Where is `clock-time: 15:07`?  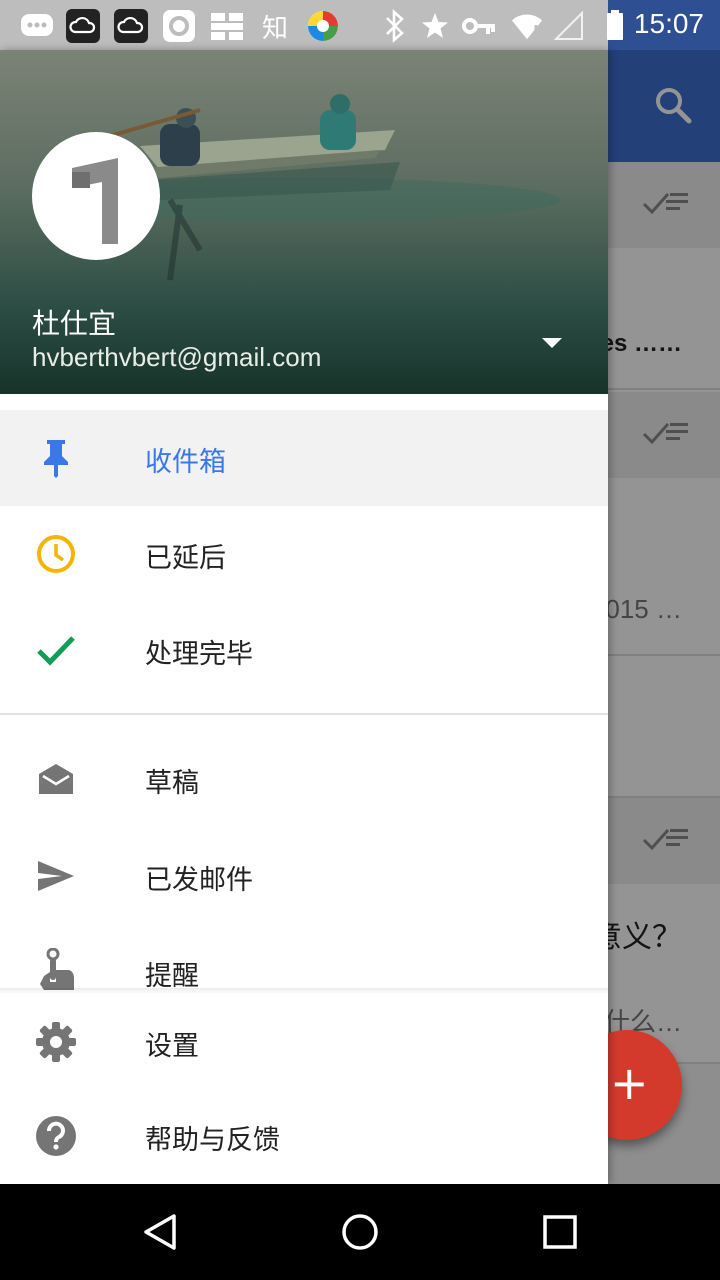 clock-time: 15:07 is located at coordinates (668, 23).